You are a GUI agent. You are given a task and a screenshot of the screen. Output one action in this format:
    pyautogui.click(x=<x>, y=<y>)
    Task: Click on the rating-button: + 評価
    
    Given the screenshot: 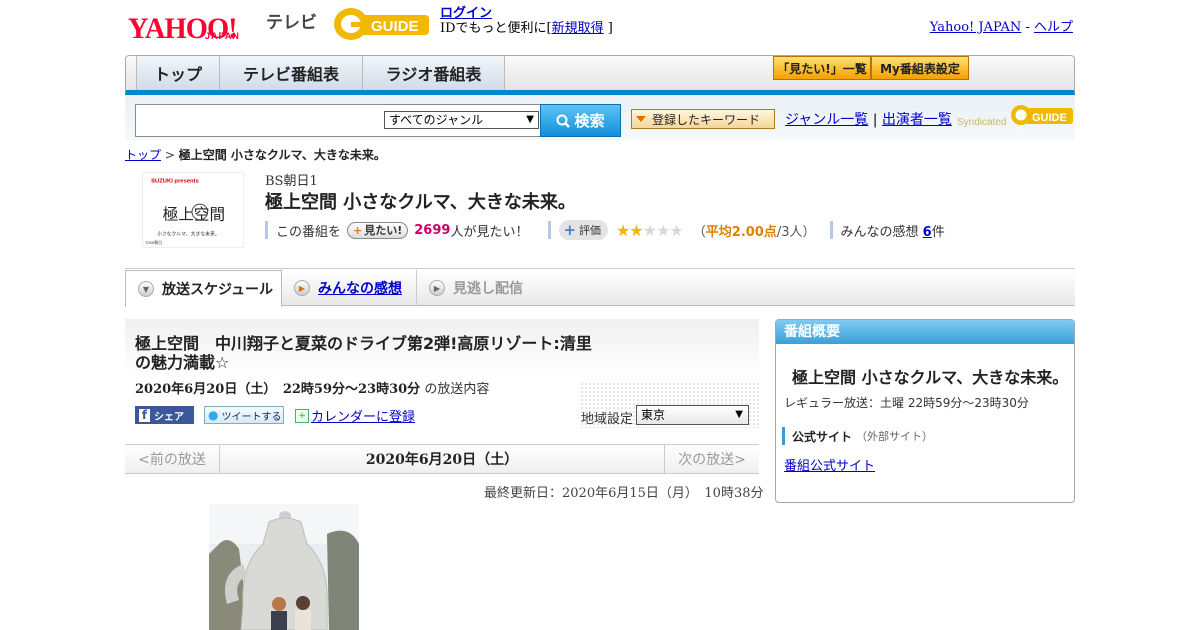 What is the action you would take?
    pyautogui.click(x=584, y=230)
    